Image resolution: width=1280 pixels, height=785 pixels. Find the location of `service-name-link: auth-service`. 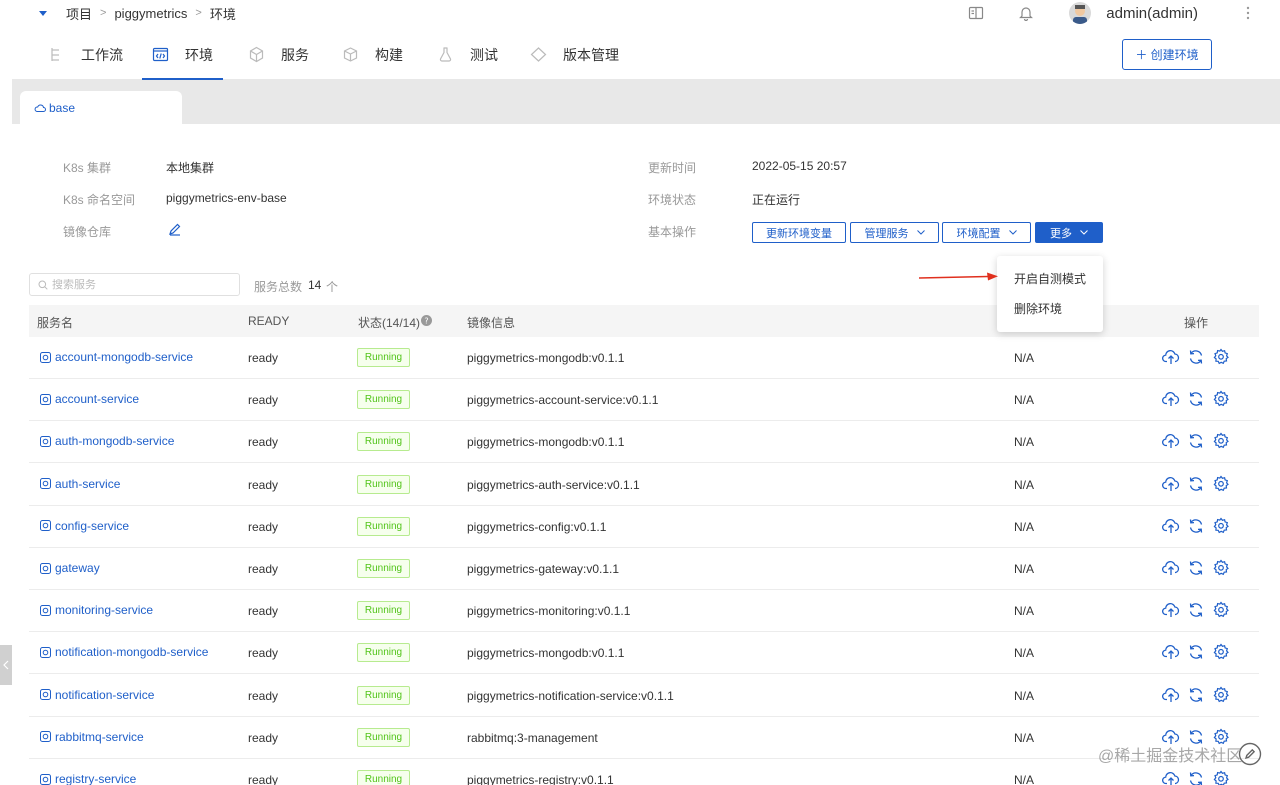

service-name-link: auth-service is located at coordinates (80, 484).